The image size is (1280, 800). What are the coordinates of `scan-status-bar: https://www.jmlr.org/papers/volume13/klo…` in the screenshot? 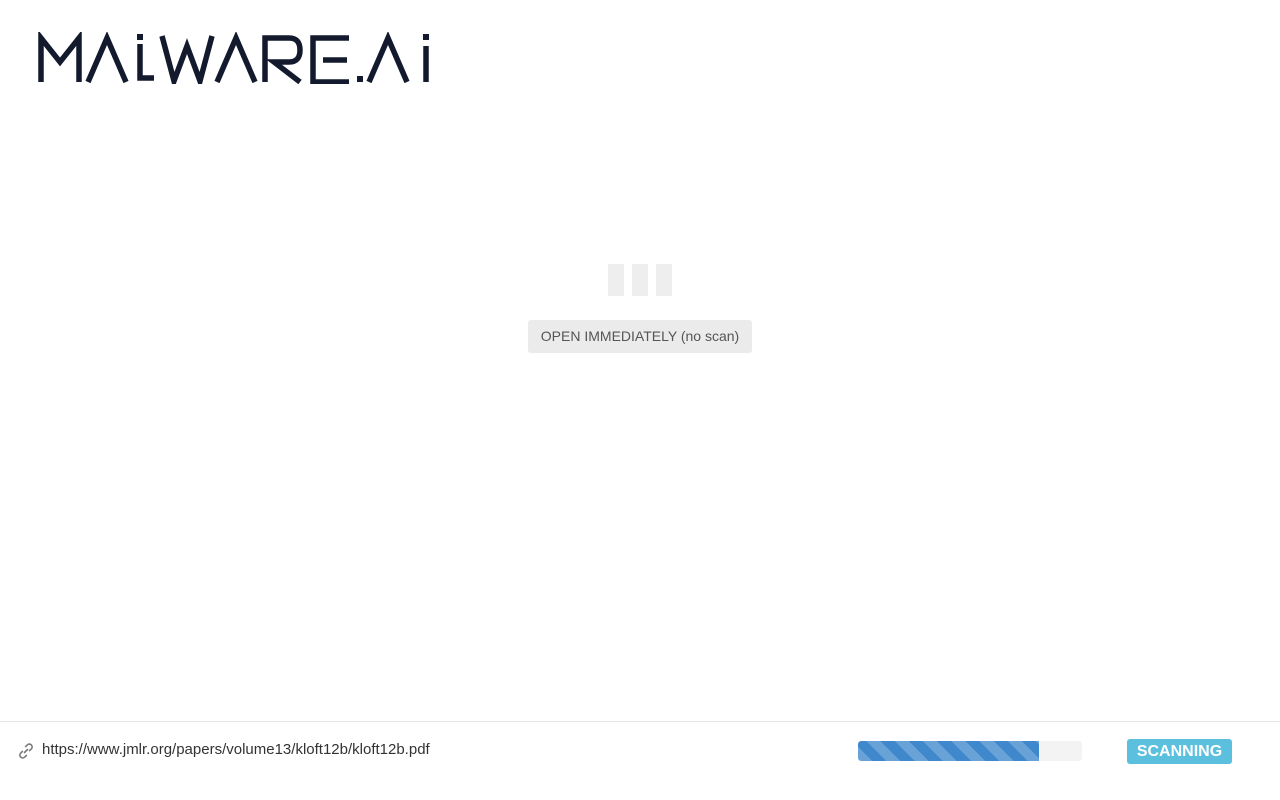 It's located at (640, 760).